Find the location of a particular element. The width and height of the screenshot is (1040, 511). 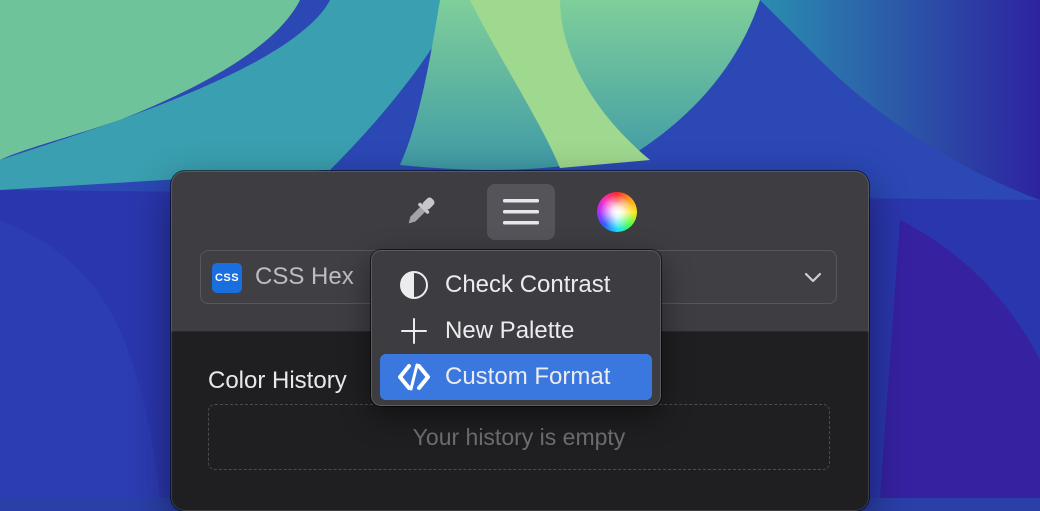

color-wheel-icon is located at coordinates (617, 212).